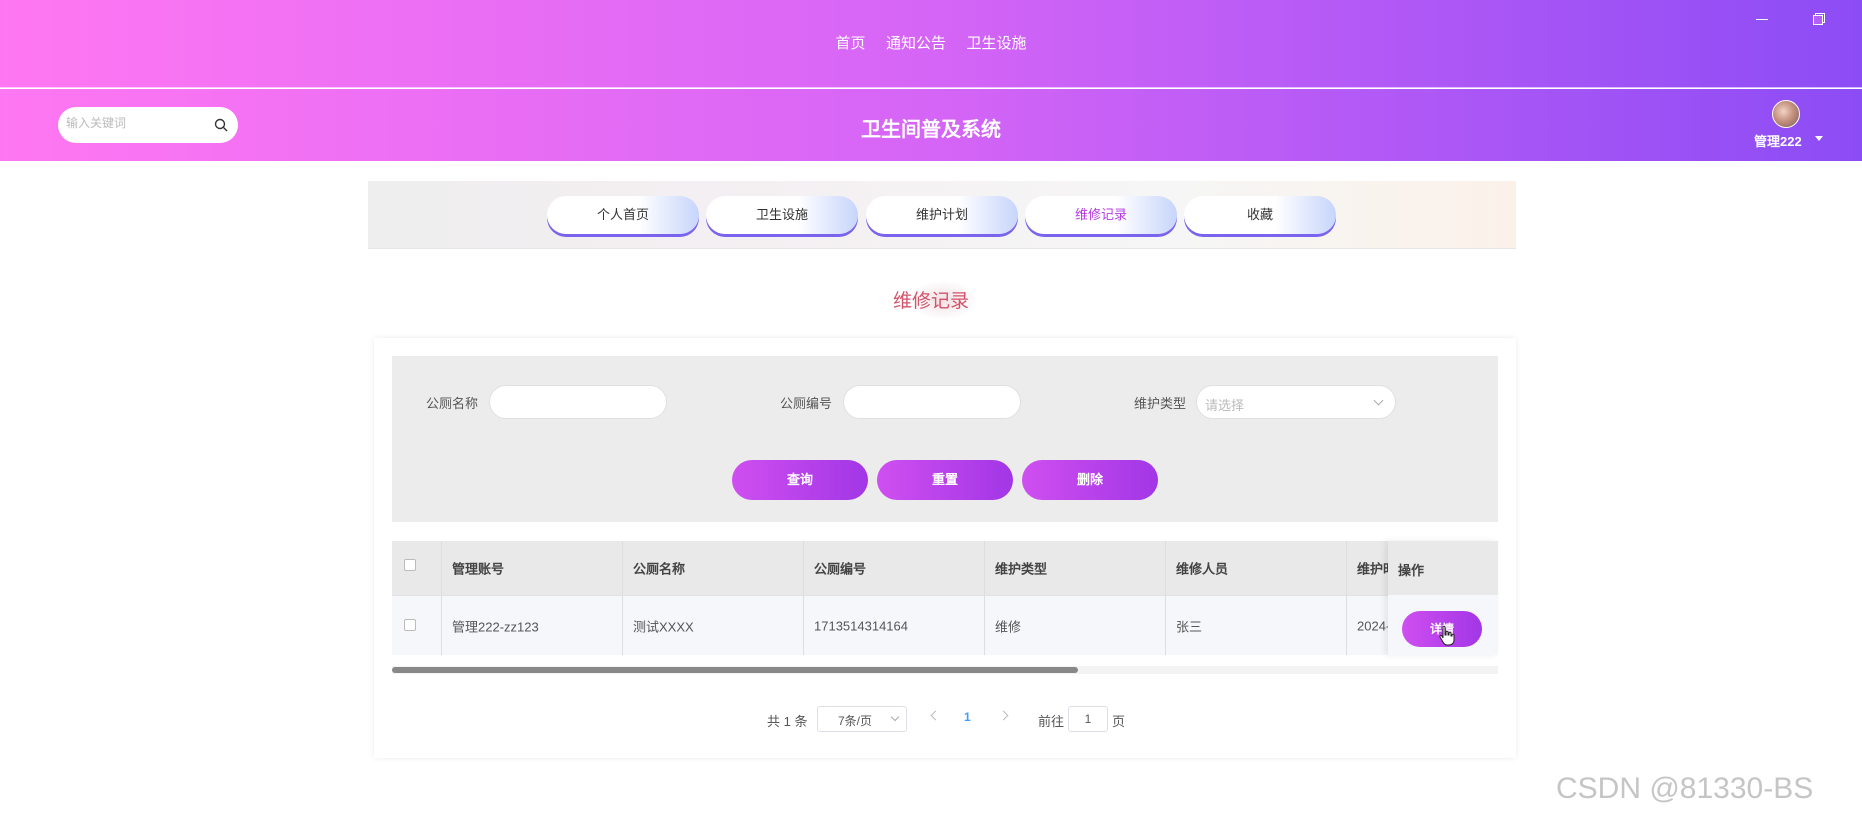 The image size is (1862, 824). I want to click on avatar, so click(1786, 114).